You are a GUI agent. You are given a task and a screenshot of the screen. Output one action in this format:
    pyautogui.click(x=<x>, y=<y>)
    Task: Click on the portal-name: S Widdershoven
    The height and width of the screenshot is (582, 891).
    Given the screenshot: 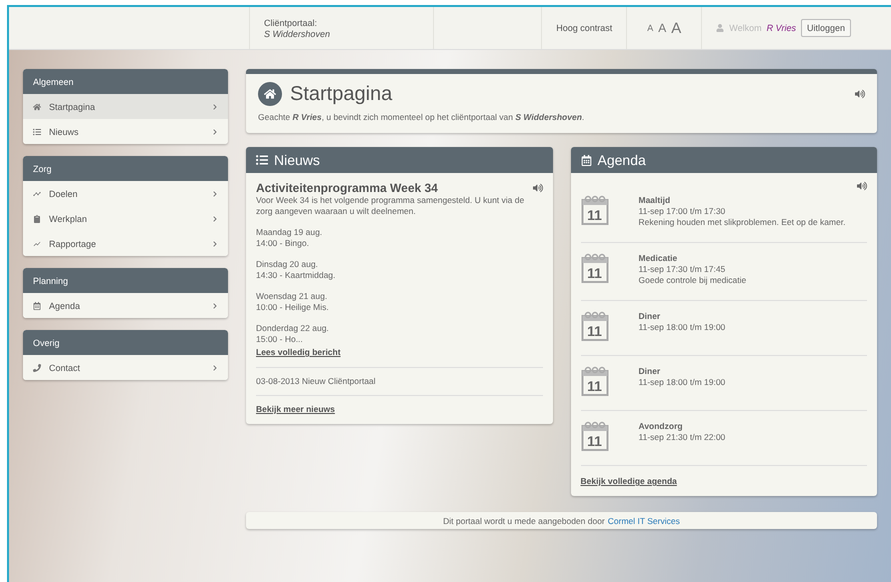 What is the action you would take?
    pyautogui.click(x=297, y=33)
    